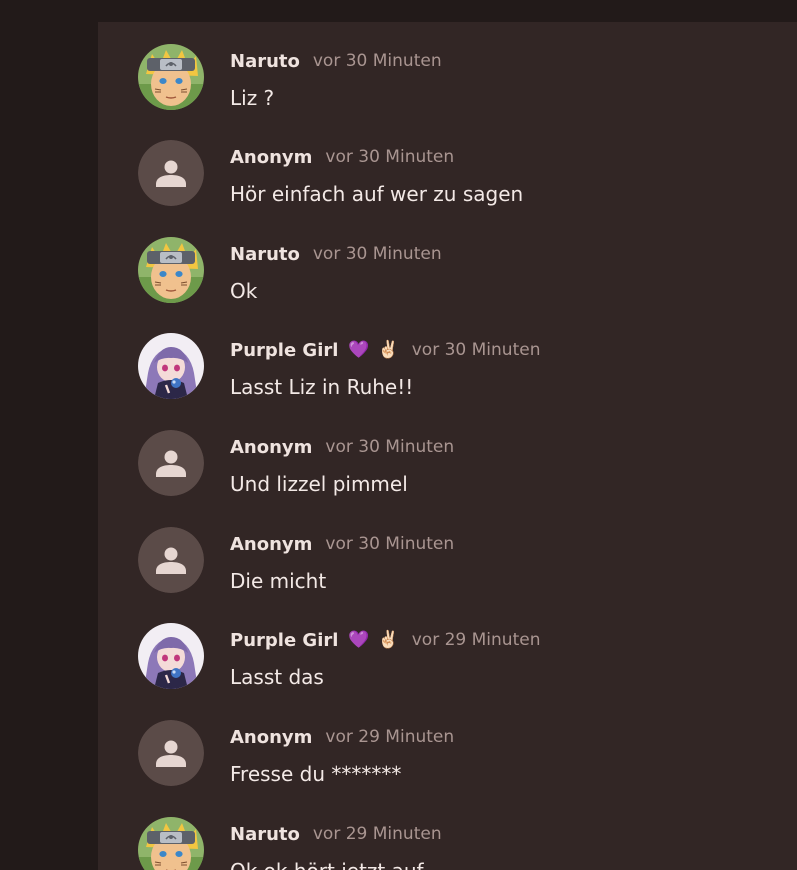 The image size is (797, 870). What do you see at coordinates (447, 285) in the screenshot?
I see `chat-message: Naruto vor 30 Minuten Ok` at bounding box center [447, 285].